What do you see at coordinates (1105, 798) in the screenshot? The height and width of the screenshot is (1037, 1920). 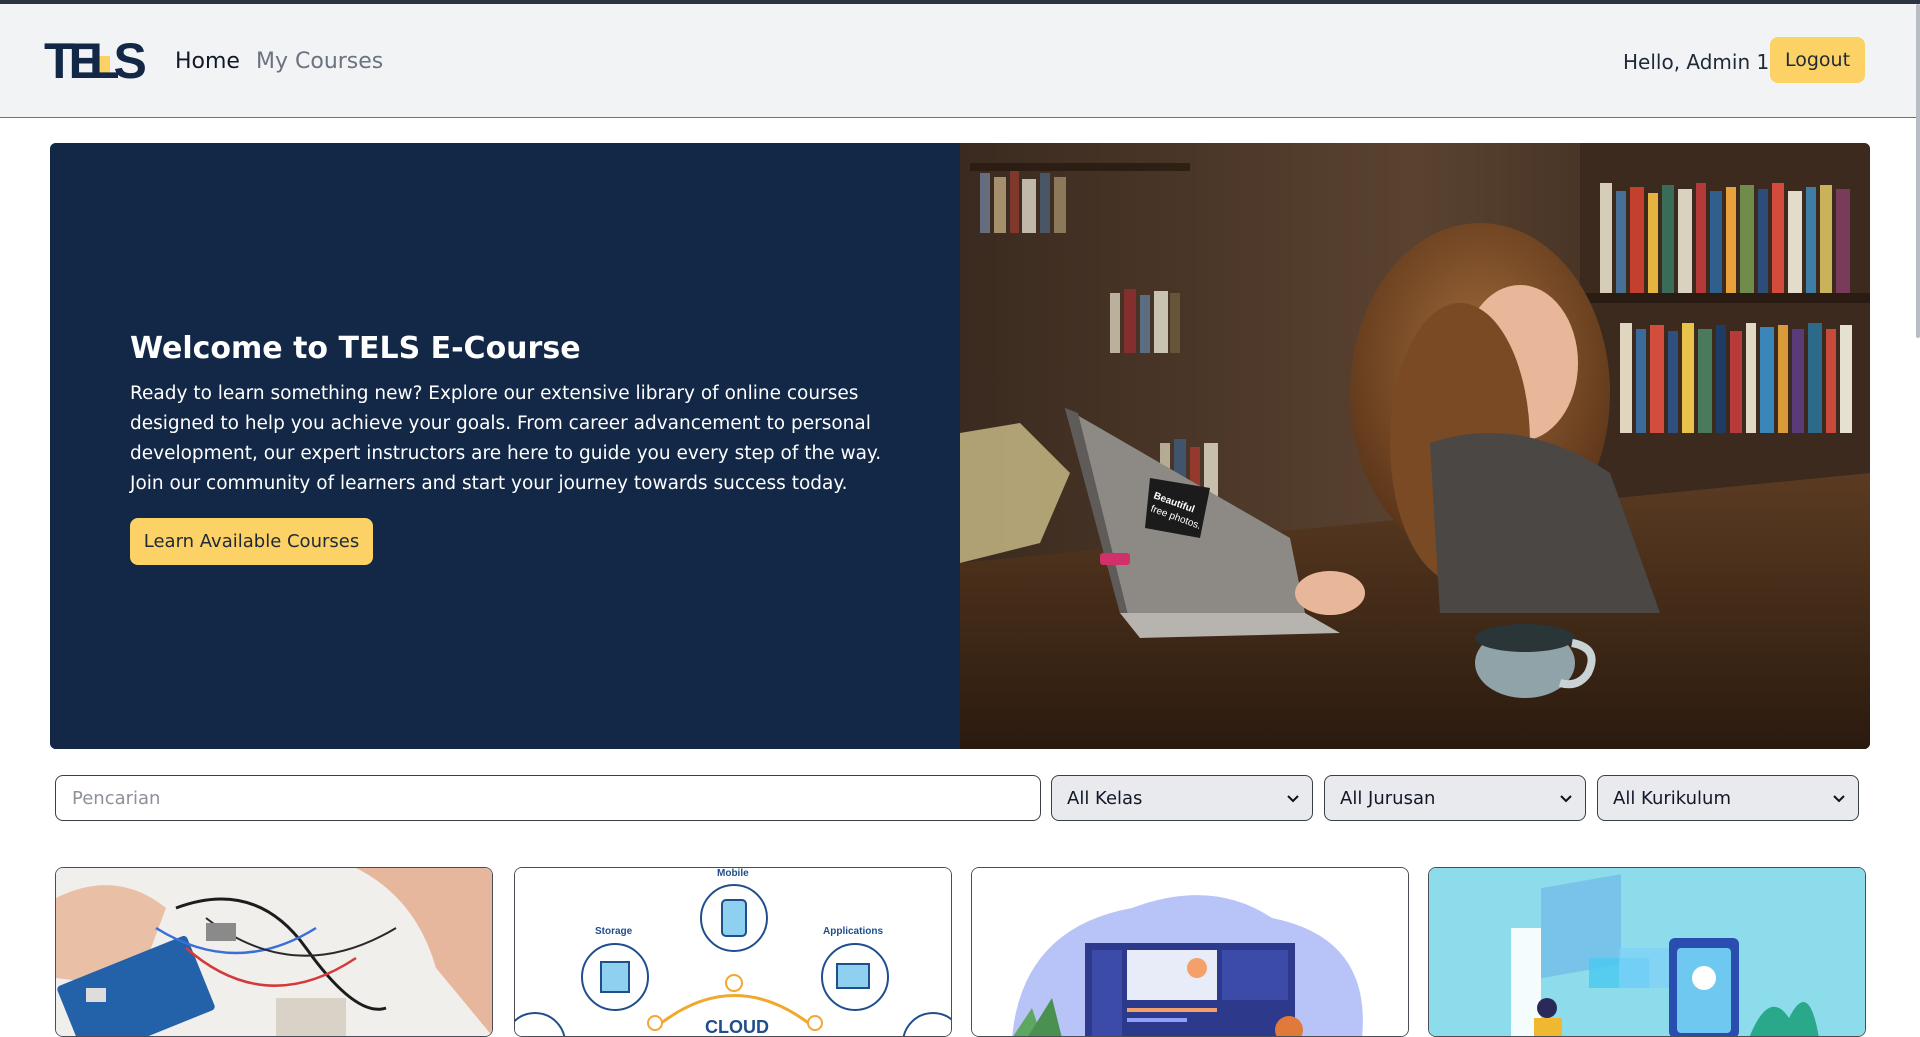 I see `kelas-select-value: All Kelas` at bounding box center [1105, 798].